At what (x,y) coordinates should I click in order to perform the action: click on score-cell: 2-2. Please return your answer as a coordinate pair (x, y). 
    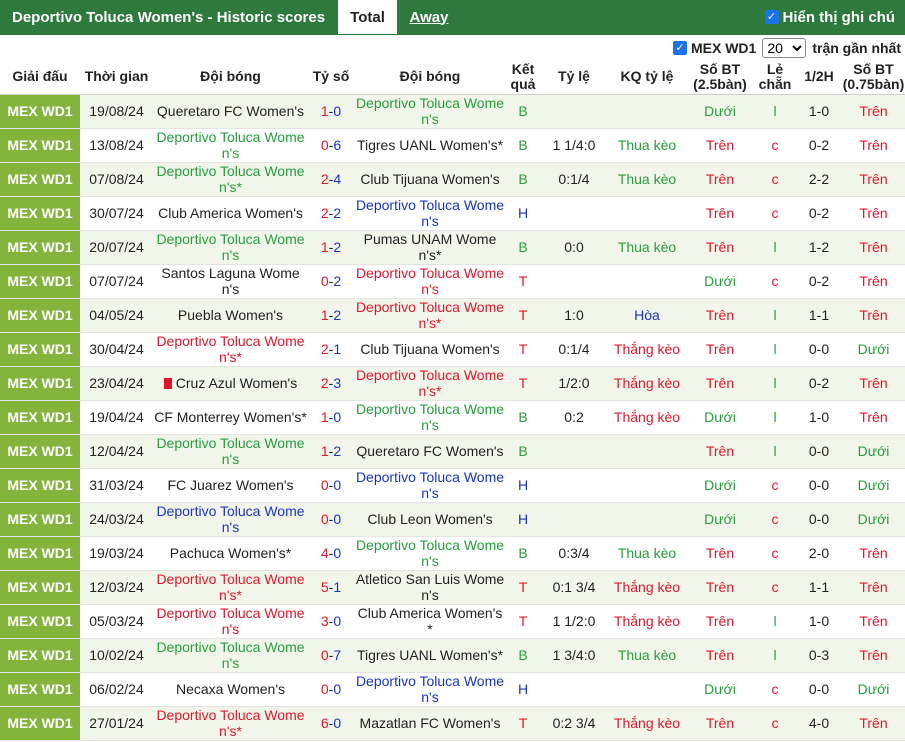
    Looking at the image, I should click on (331, 213).